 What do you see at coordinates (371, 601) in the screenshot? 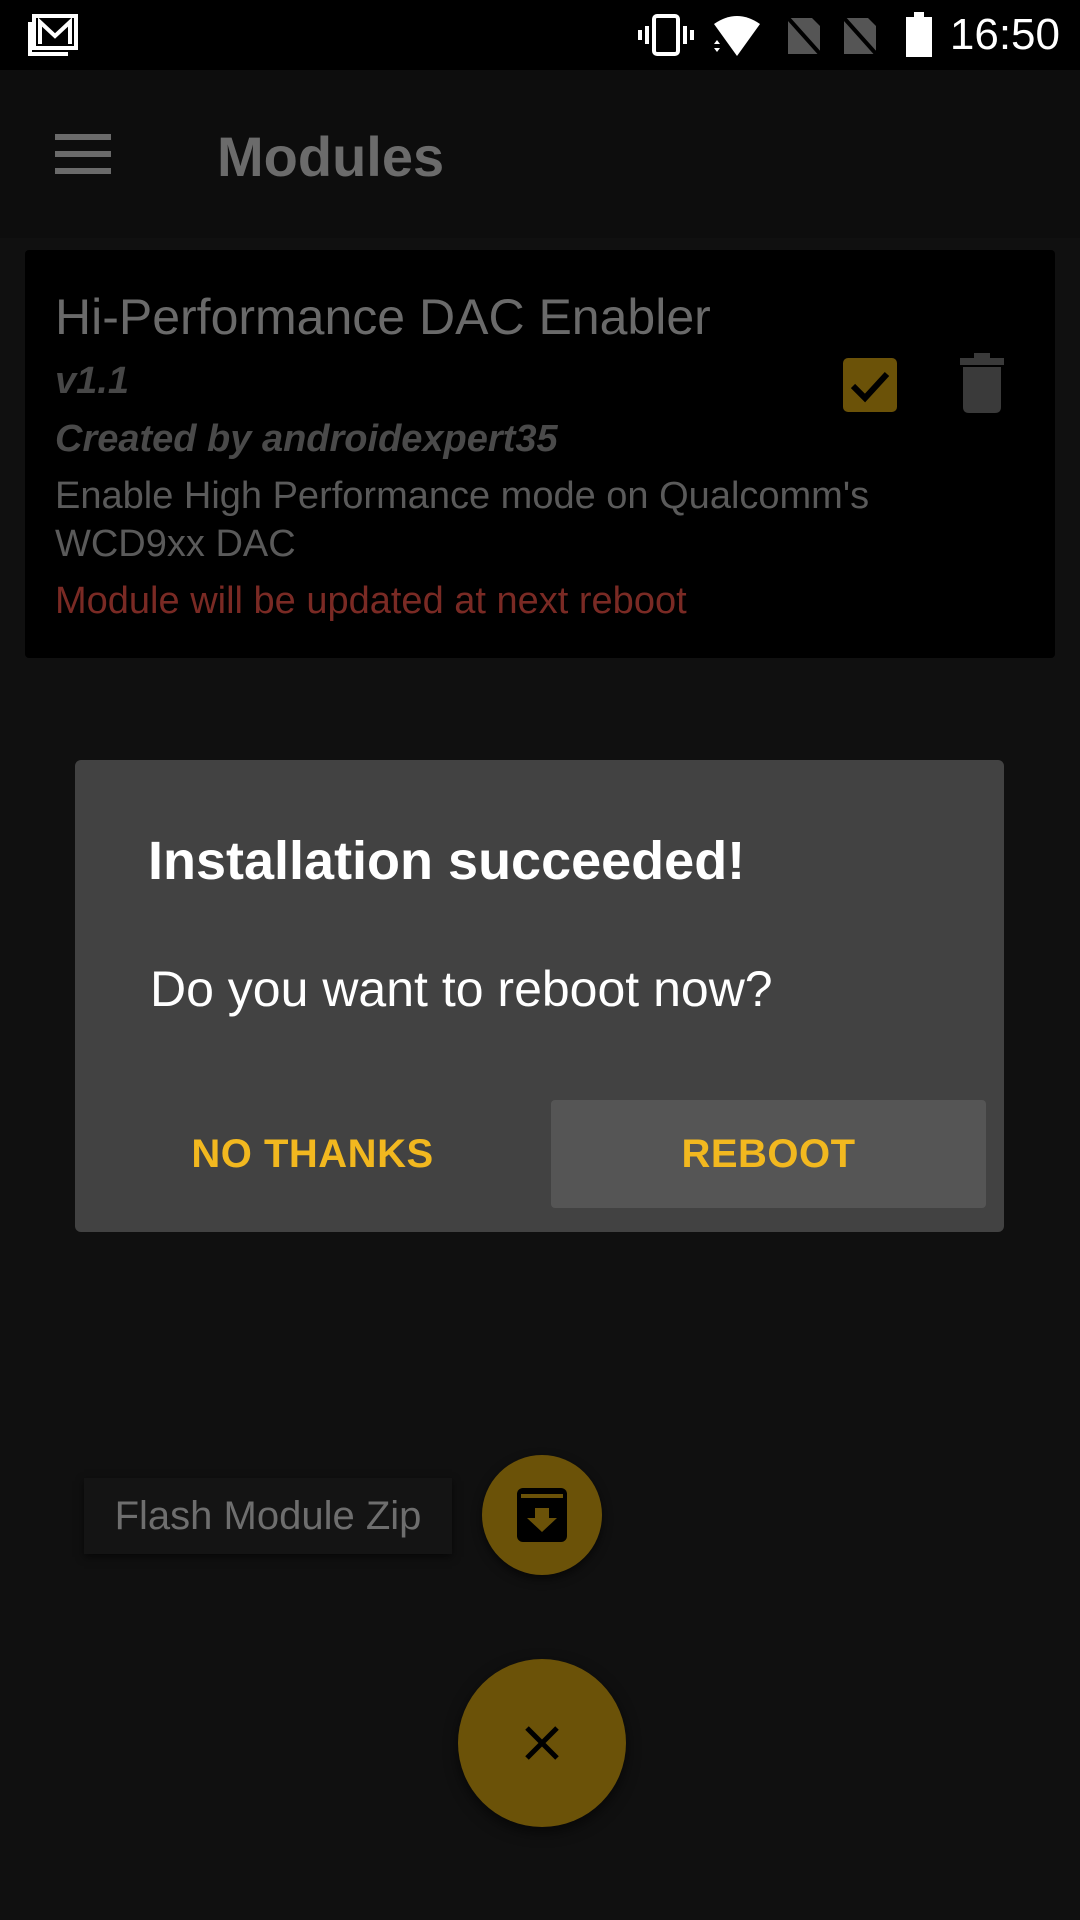
I see `module-status: Module will be updated at next reboot` at bounding box center [371, 601].